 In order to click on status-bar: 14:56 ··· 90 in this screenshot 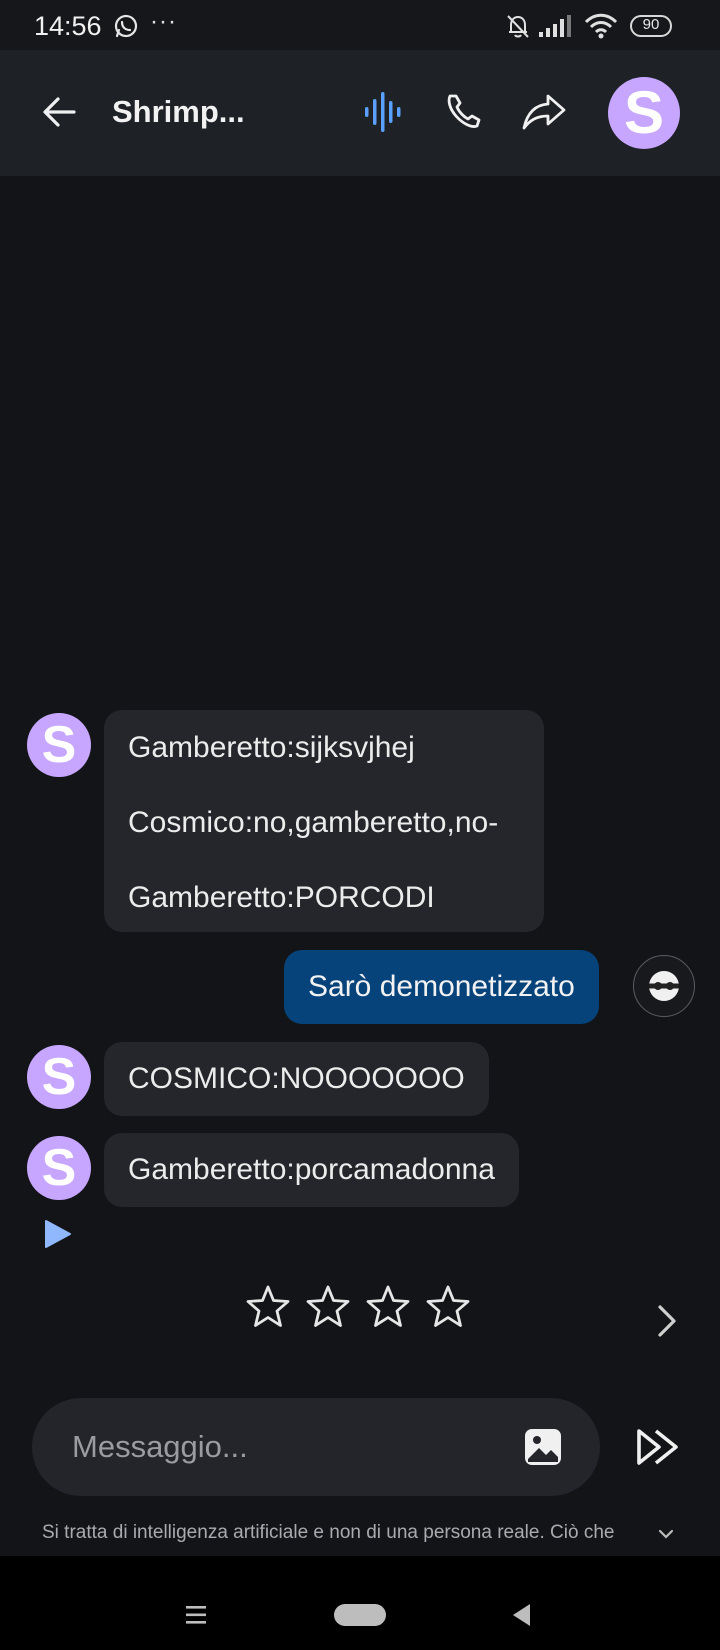, I will do `click(360, 25)`.